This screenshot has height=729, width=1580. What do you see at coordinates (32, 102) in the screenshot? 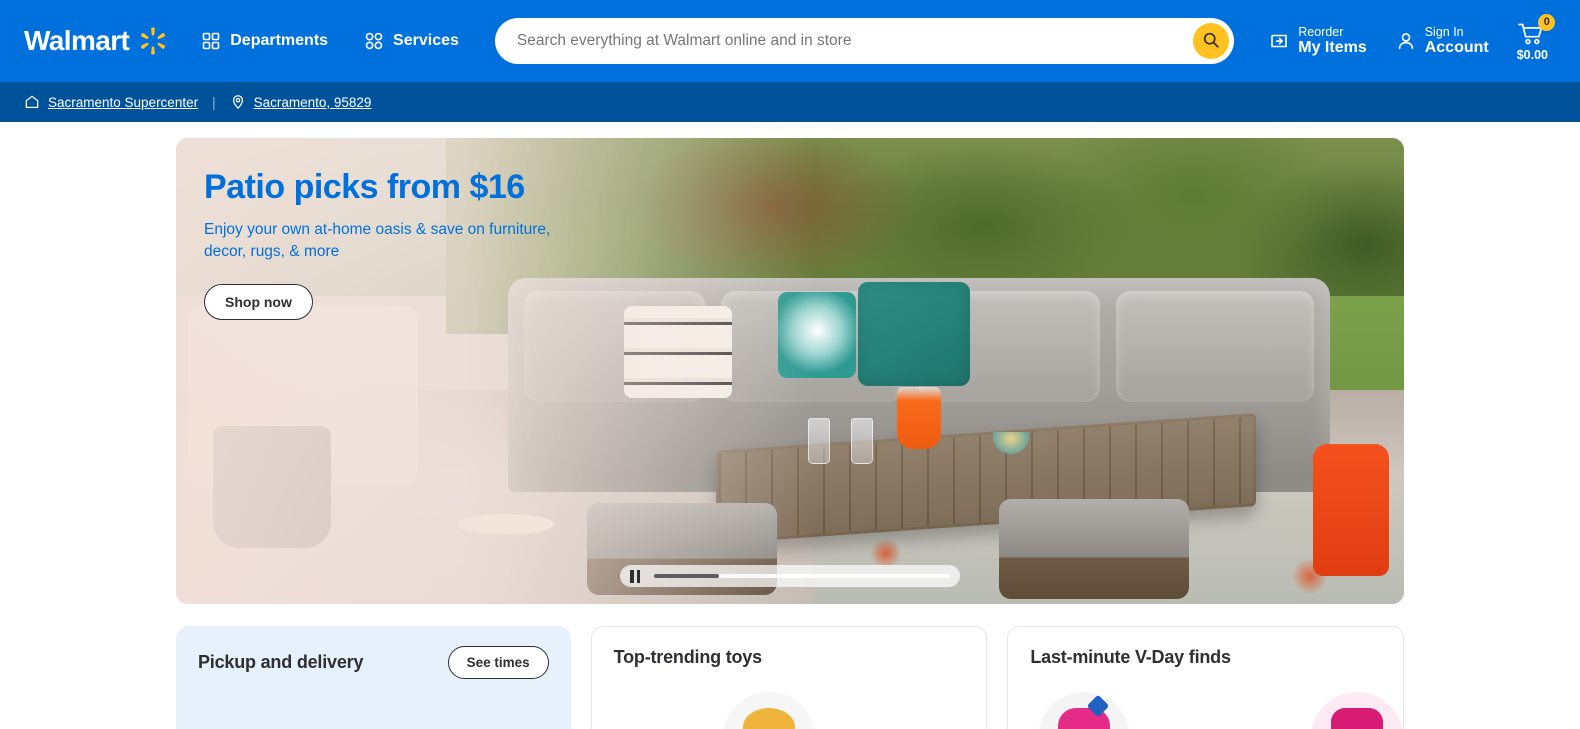
I see `home-icon` at bounding box center [32, 102].